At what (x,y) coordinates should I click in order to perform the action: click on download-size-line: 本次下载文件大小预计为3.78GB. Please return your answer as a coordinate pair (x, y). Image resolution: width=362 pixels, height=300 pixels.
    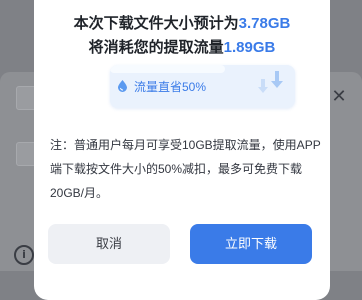
    Looking at the image, I should click on (182, 22).